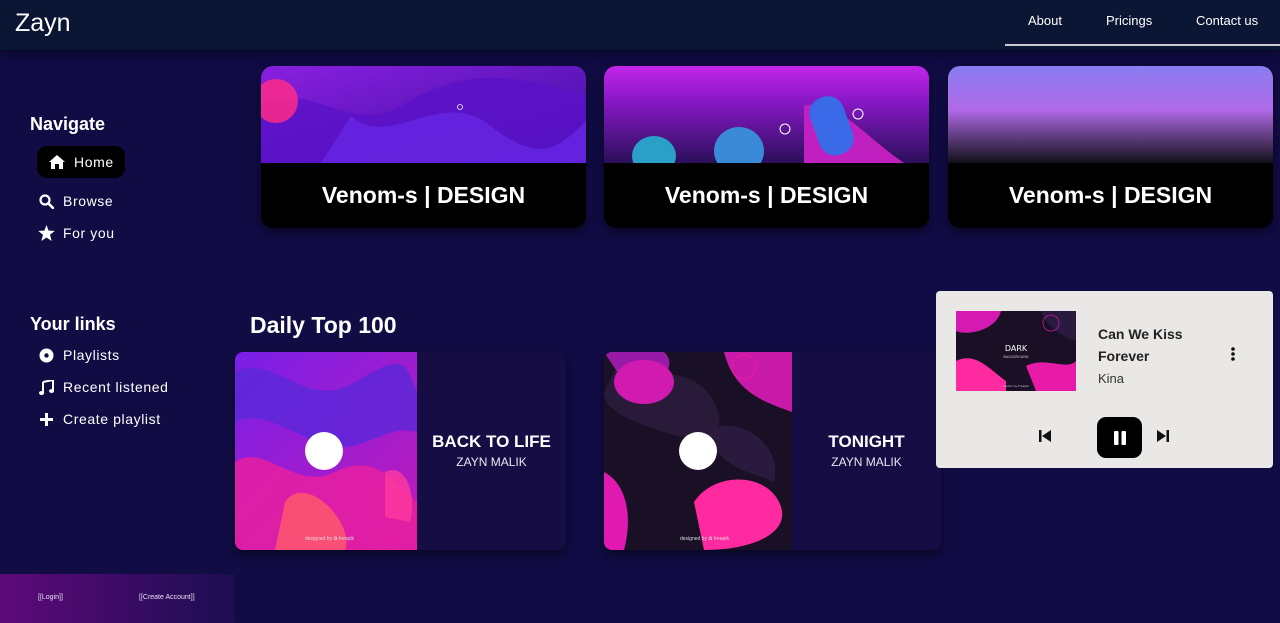  I want to click on your-links-heading: Your links, so click(73, 324).